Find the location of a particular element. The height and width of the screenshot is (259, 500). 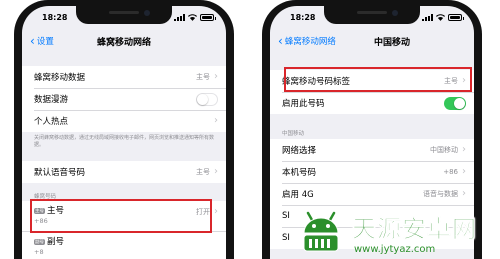

row-label: 默认语音号码 is located at coordinates (60, 173).